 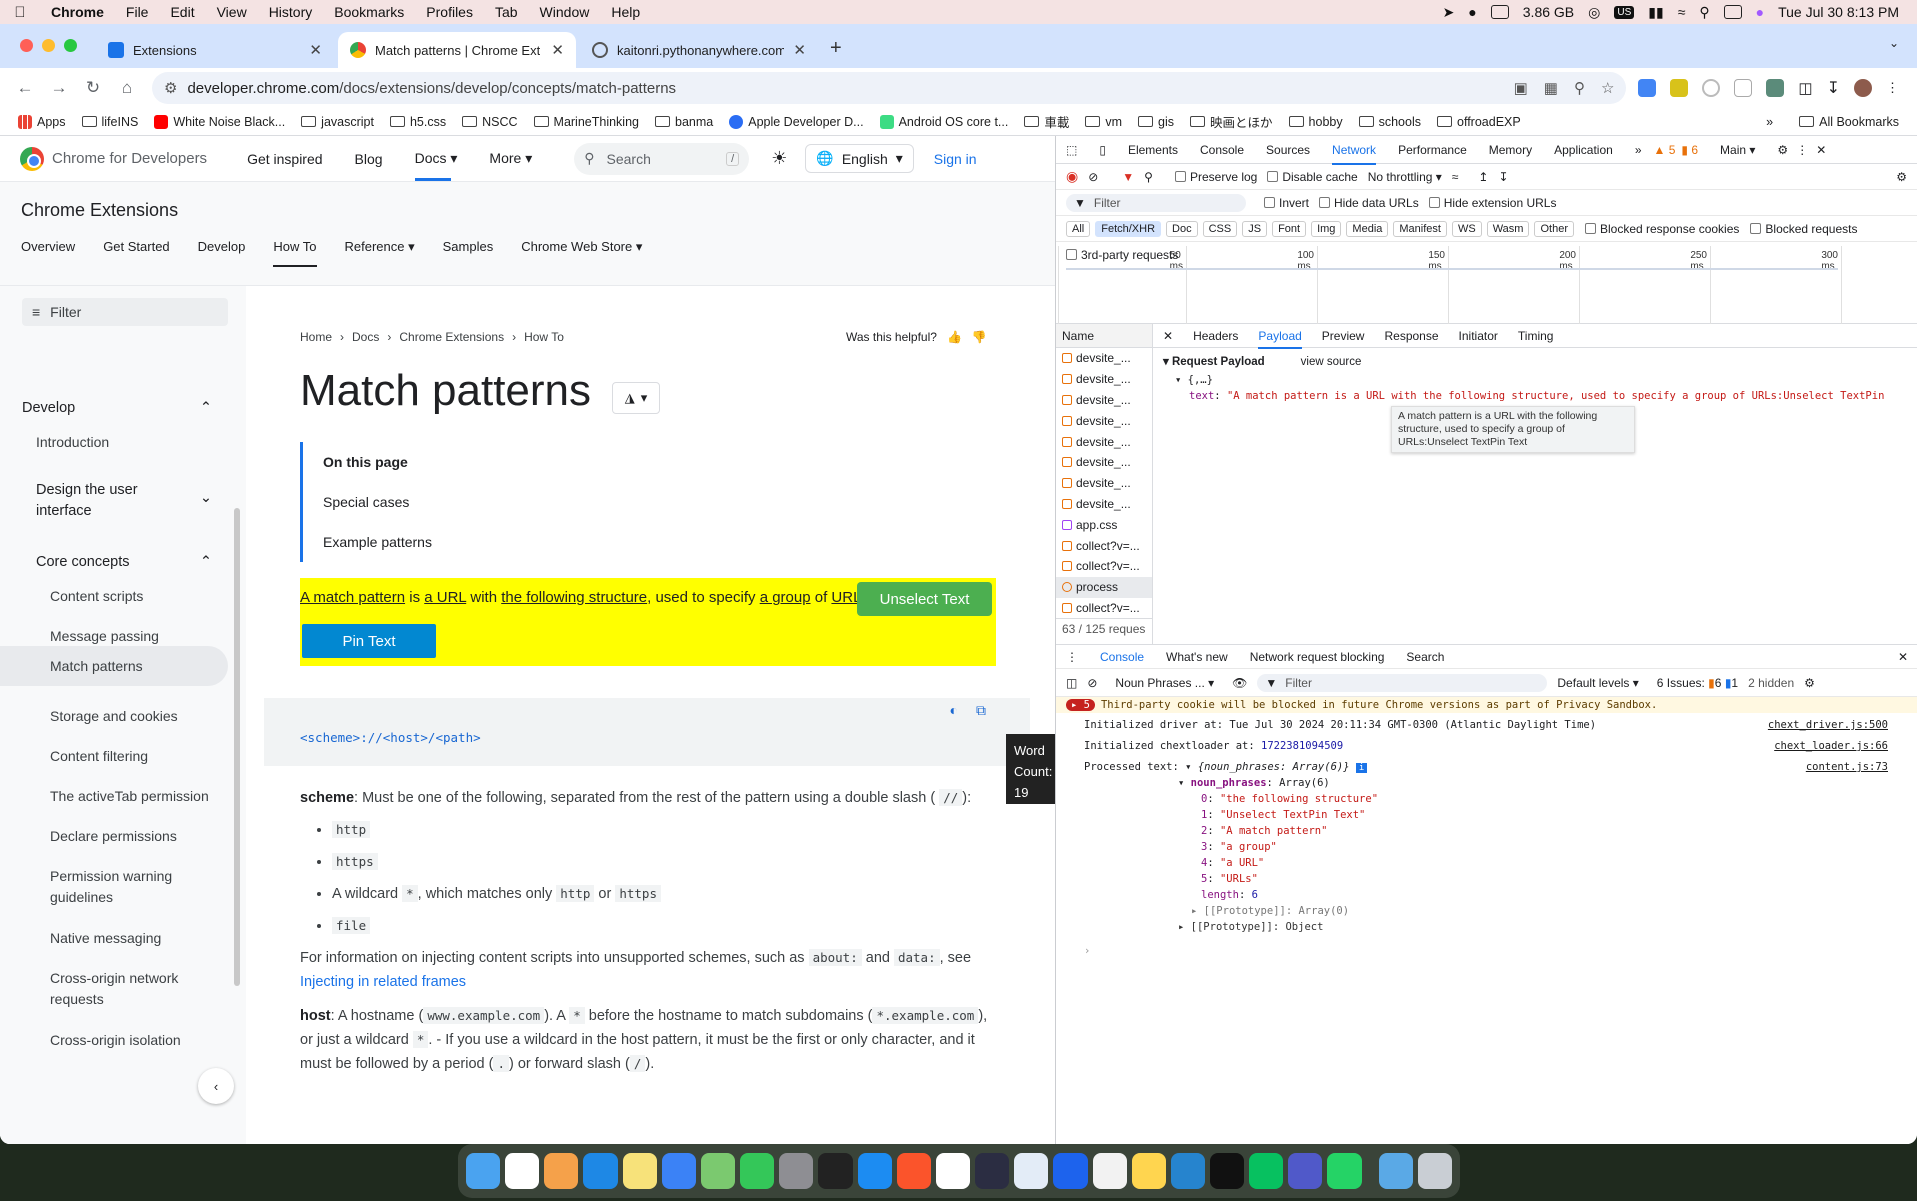 I want to click on nav-scrollbar, so click(x=237, y=747).